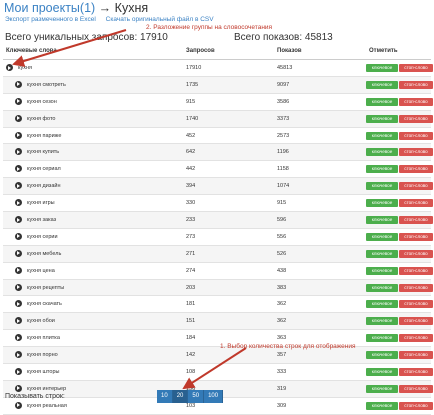 This screenshot has height=415, width=434. I want to click on annotation-grouping: 2. Разложение группы на словосочетания, so click(209, 27).